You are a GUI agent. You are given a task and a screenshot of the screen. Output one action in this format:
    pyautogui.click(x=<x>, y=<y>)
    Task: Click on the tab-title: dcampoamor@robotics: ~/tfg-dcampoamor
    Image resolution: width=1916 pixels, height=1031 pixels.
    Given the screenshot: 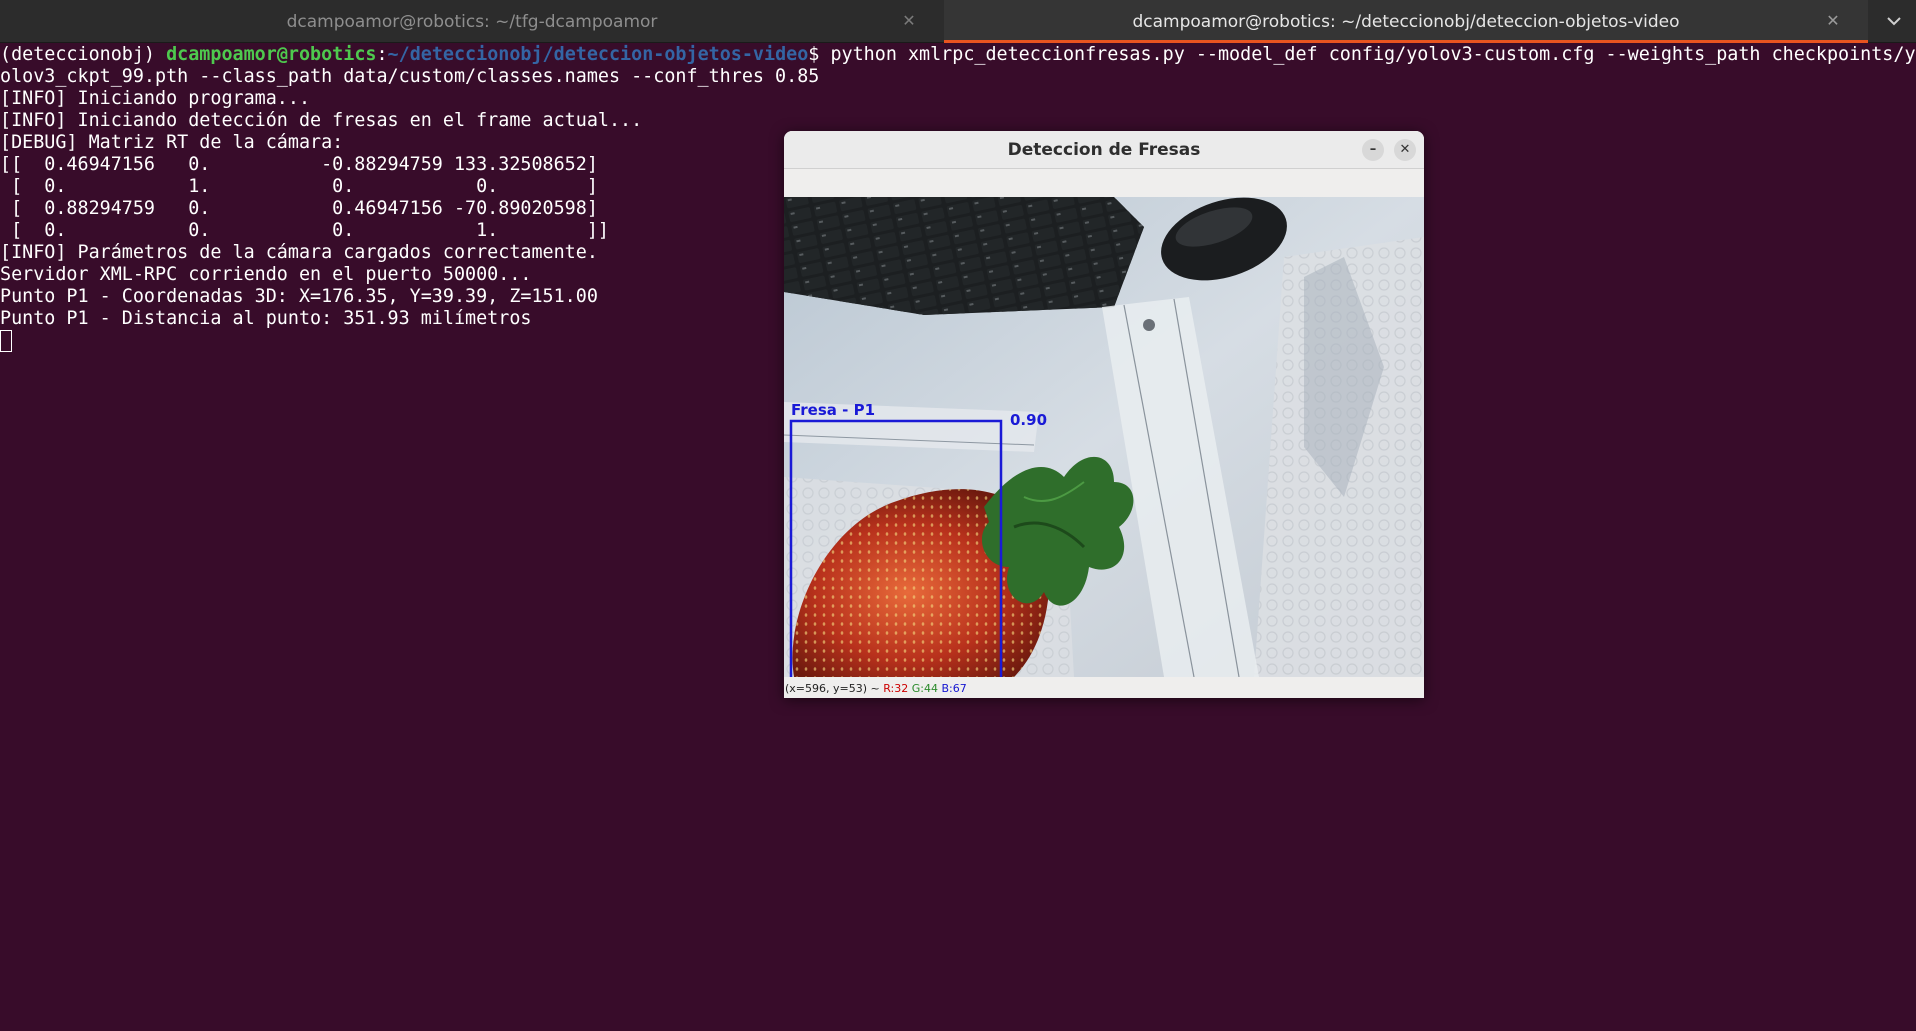 What is the action you would take?
    pyautogui.click(x=472, y=21)
    